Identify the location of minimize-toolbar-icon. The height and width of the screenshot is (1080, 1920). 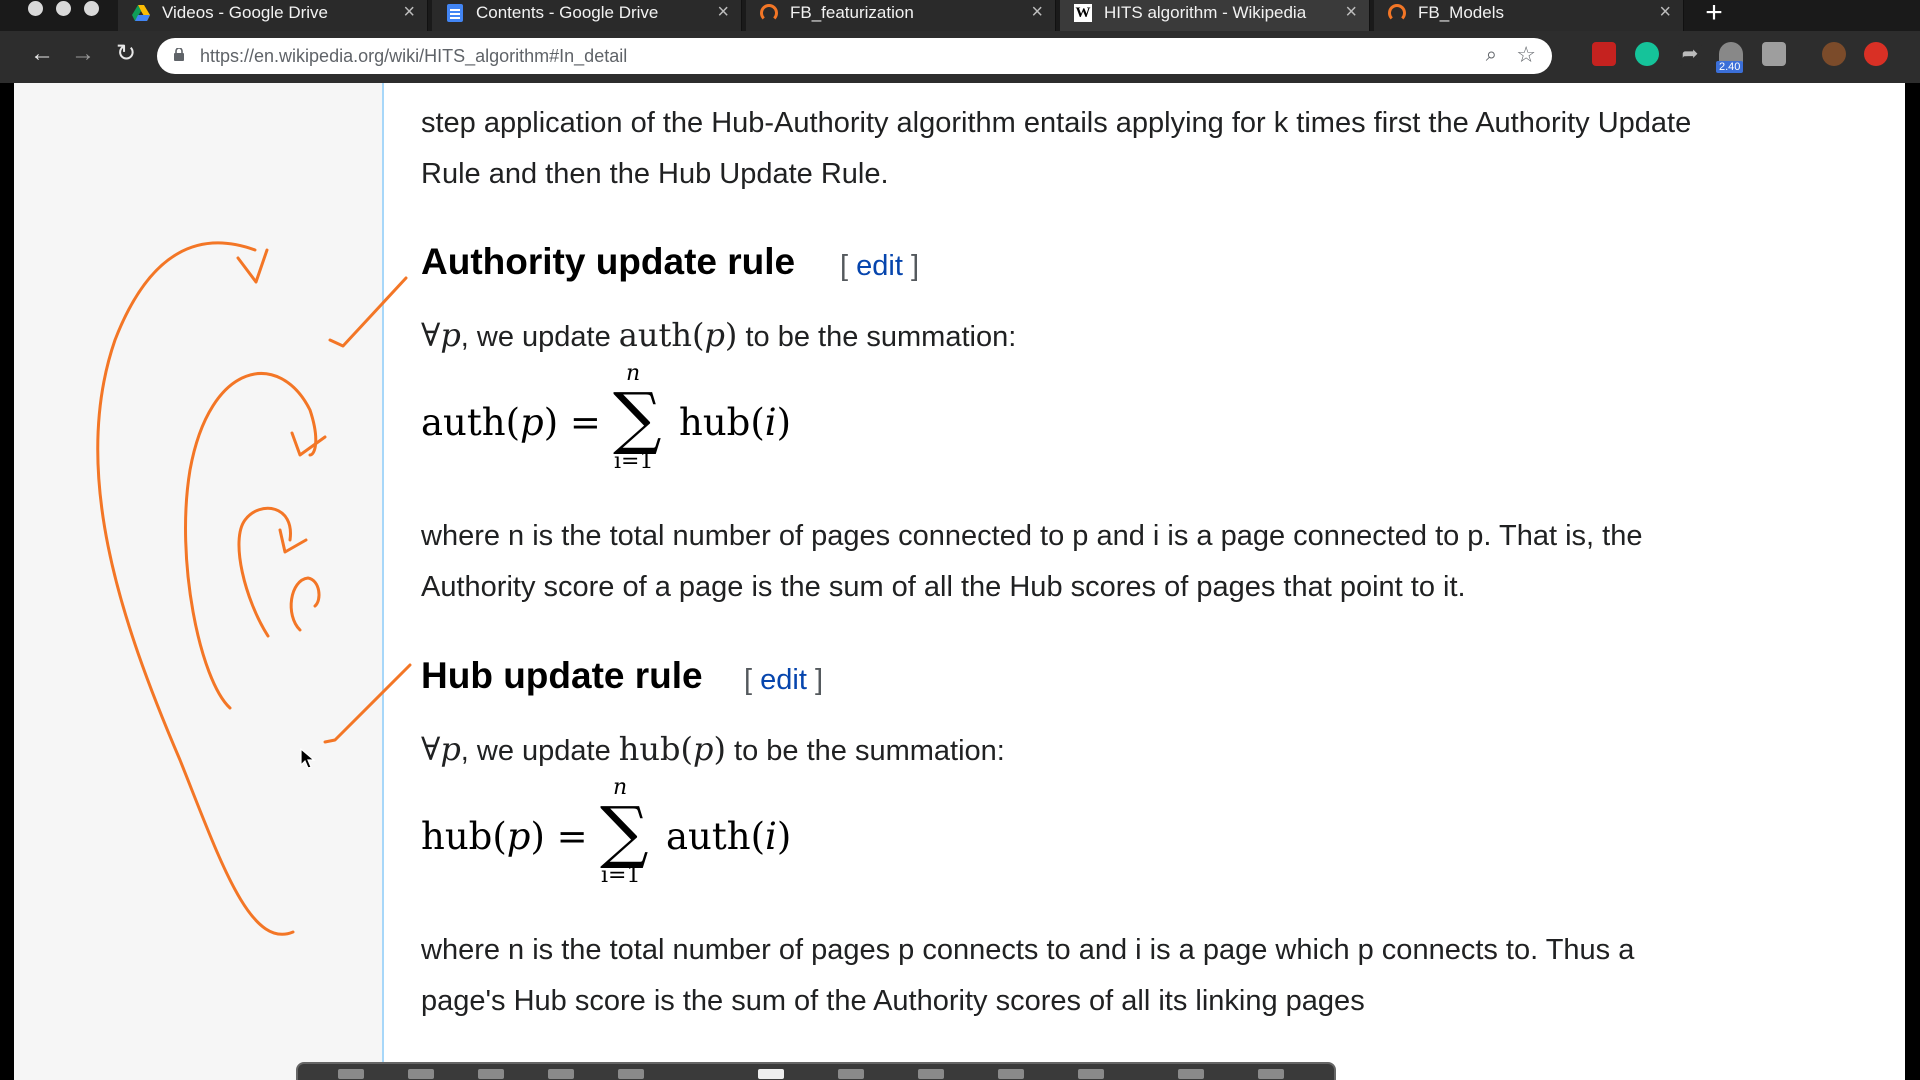
(1191, 1074).